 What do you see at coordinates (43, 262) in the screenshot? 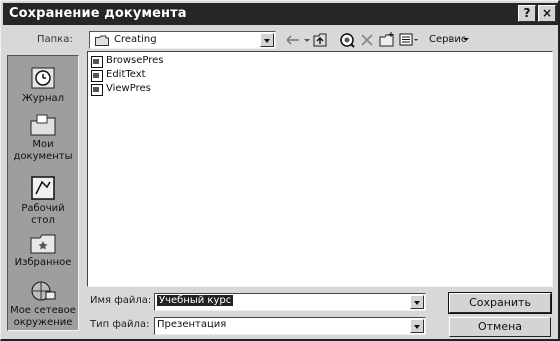
I see `places-item-label: Избранное` at bounding box center [43, 262].